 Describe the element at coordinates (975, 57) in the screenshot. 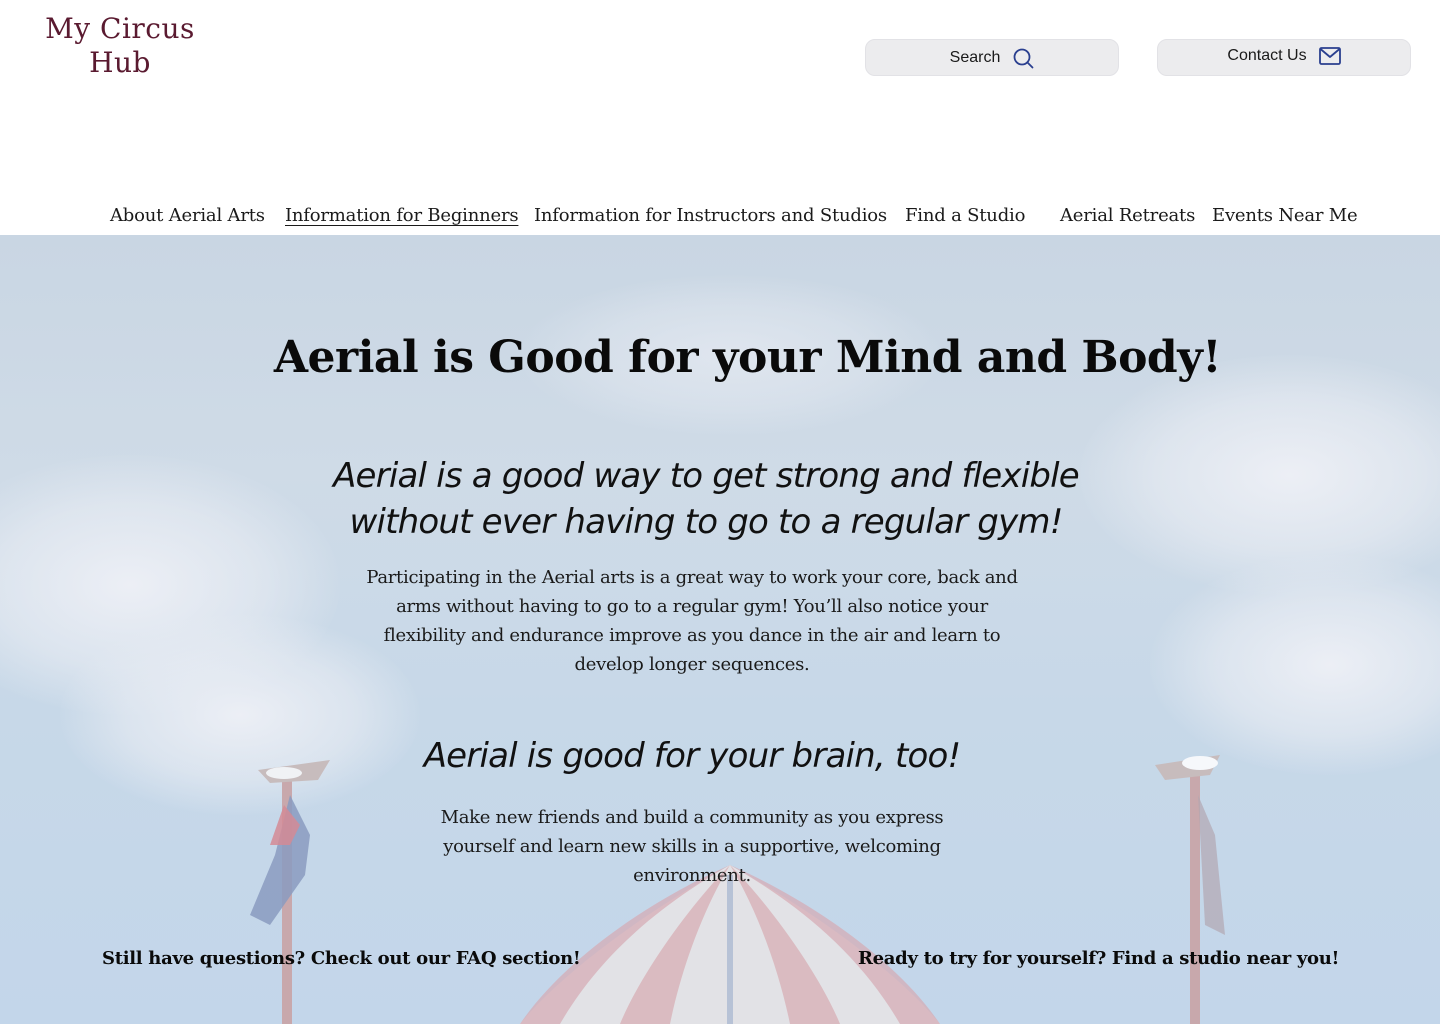

I see `search-label: Search` at that location.